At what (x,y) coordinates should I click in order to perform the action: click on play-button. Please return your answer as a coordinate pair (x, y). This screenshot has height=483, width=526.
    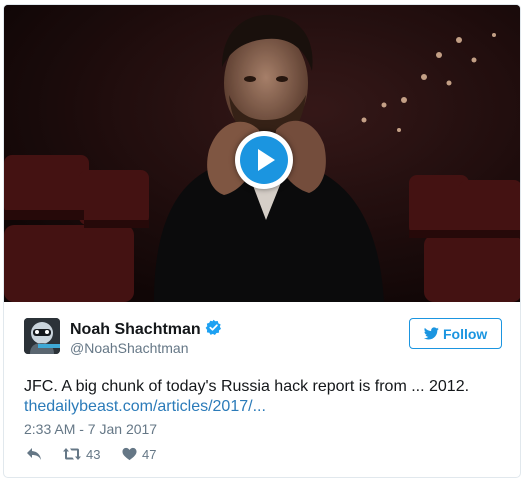
    Looking at the image, I should click on (264, 160).